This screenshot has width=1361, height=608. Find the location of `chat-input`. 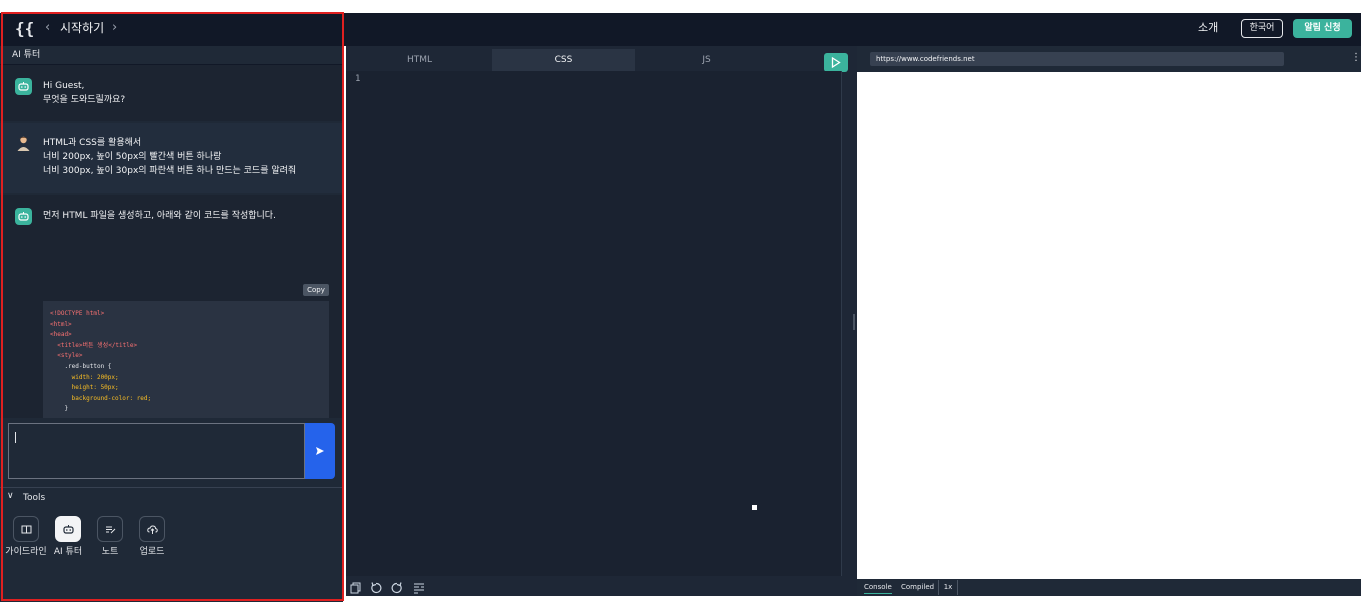

chat-input is located at coordinates (156, 451).